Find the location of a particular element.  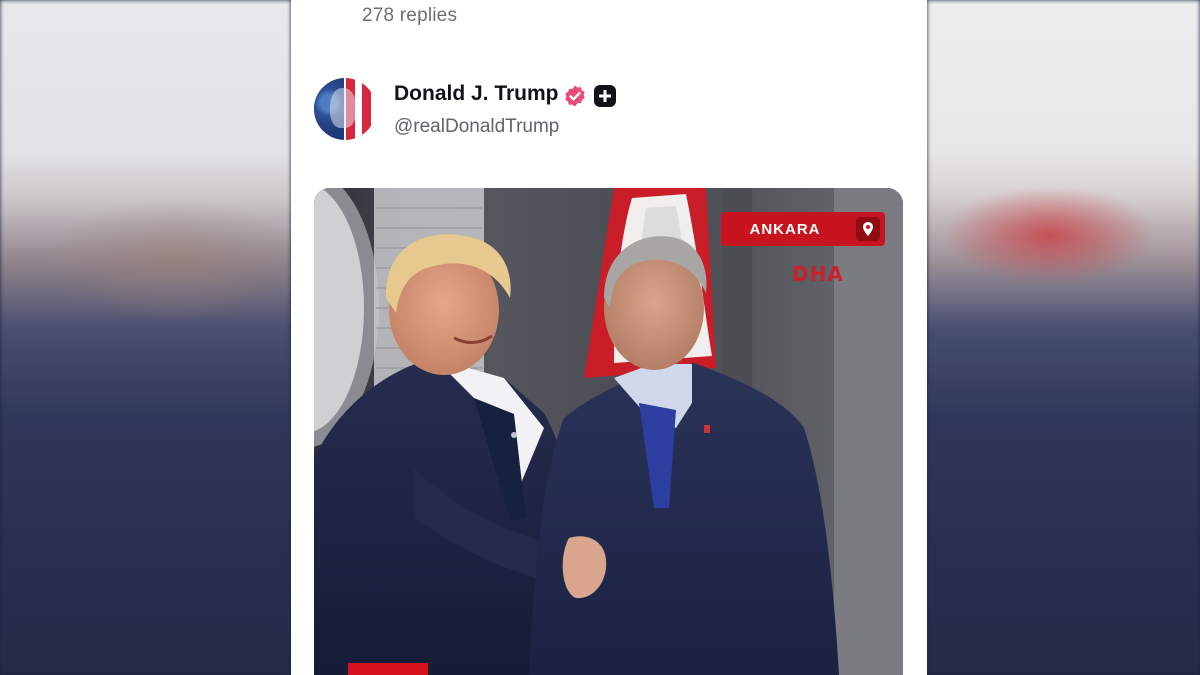

plus-badge-icon is located at coordinates (605, 96).